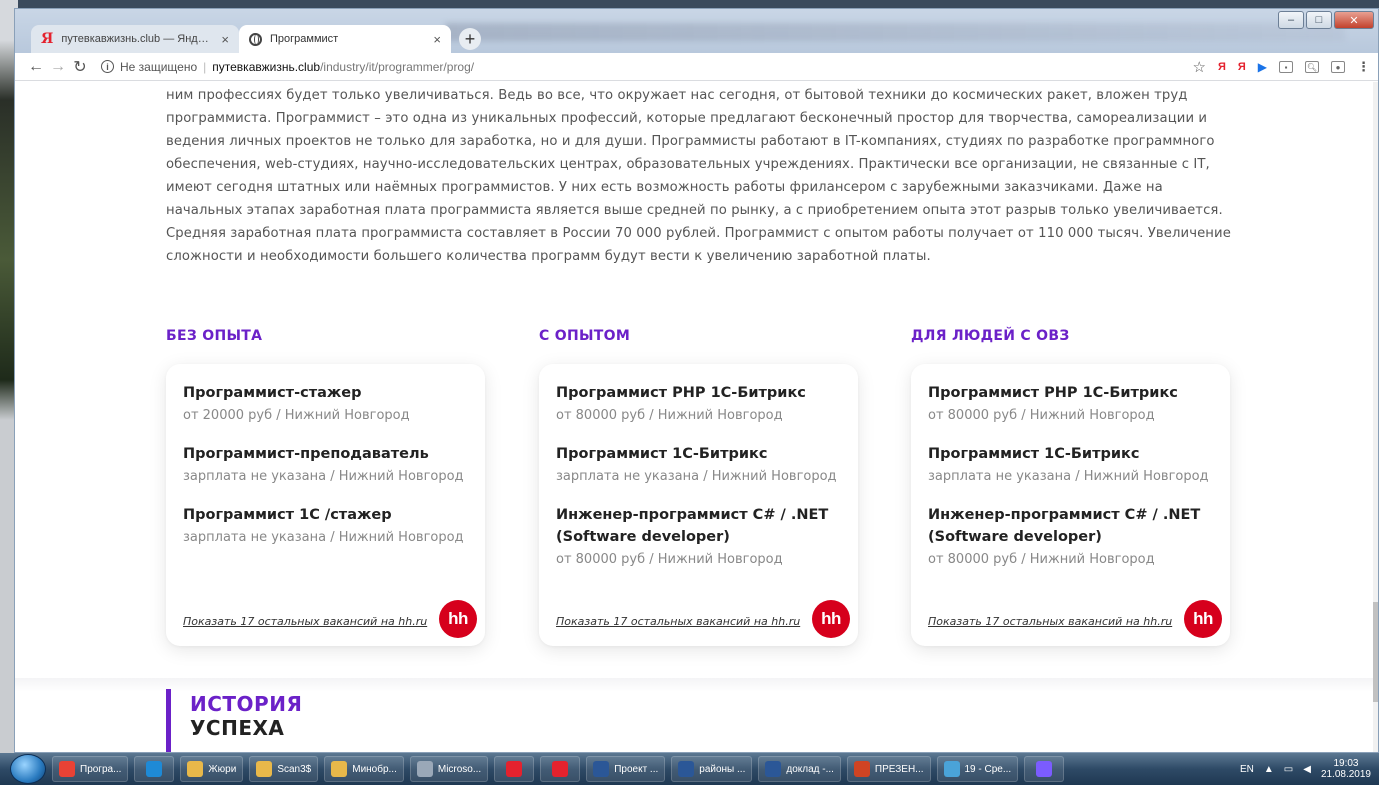 This screenshot has width=1379, height=785. What do you see at coordinates (80, 67) in the screenshot?
I see `reload-icon: ↻` at bounding box center [80, 67].